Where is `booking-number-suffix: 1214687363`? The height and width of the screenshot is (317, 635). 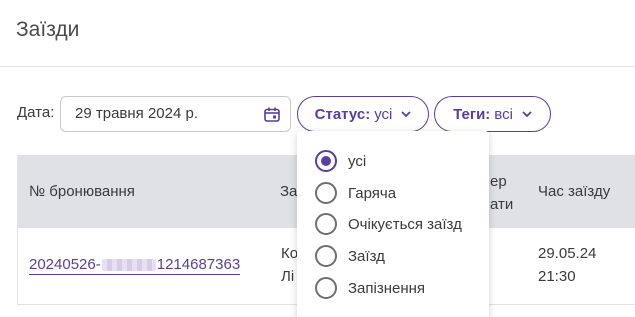
booking-number-suffix: 1214687363 is located at coordinates (198, 264).